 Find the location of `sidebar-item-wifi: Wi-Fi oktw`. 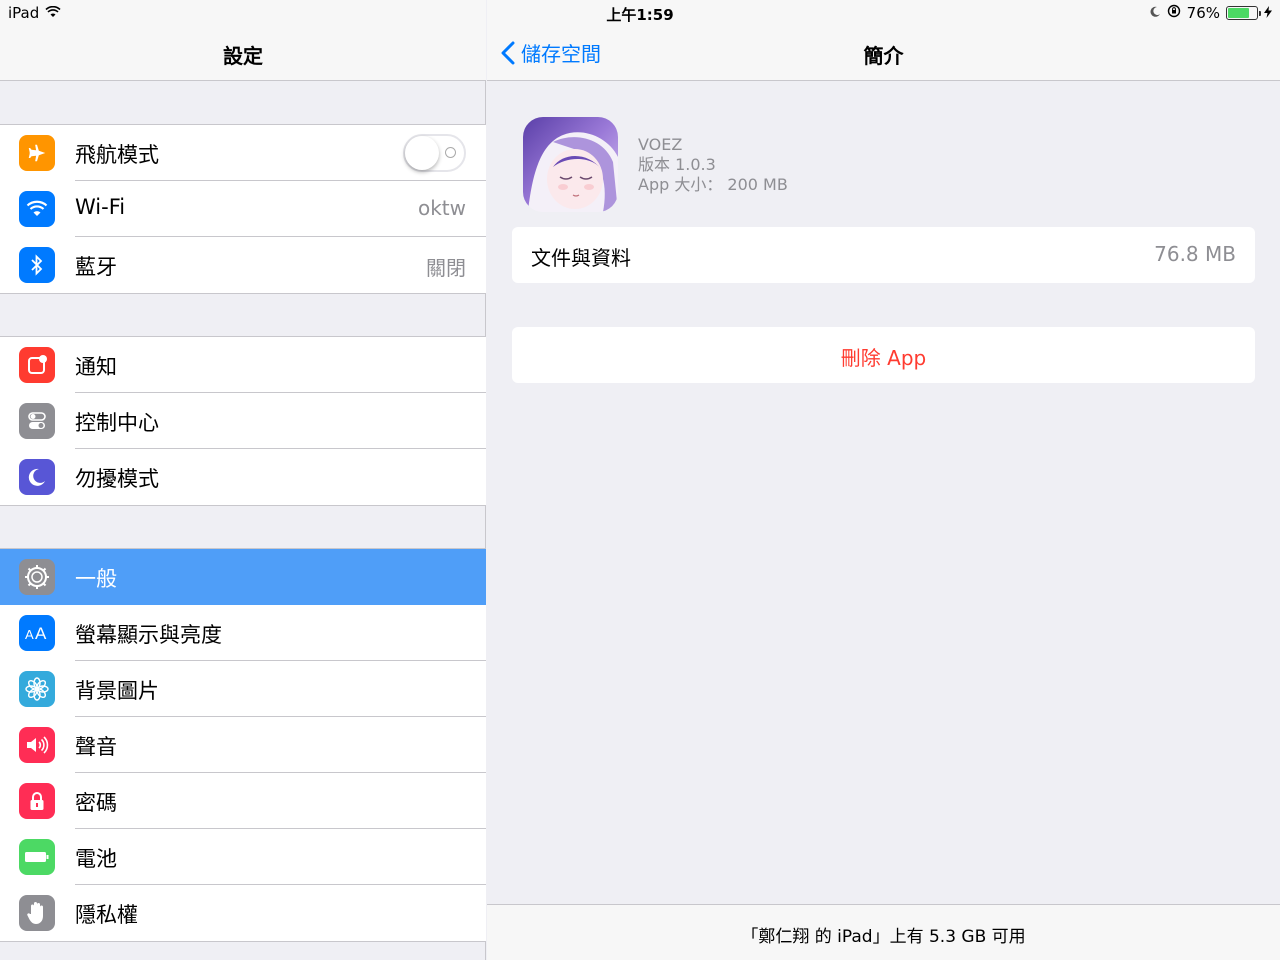

sidebar-item-wifi: Wi-Fi oktw is located at coordinates (243, 209).